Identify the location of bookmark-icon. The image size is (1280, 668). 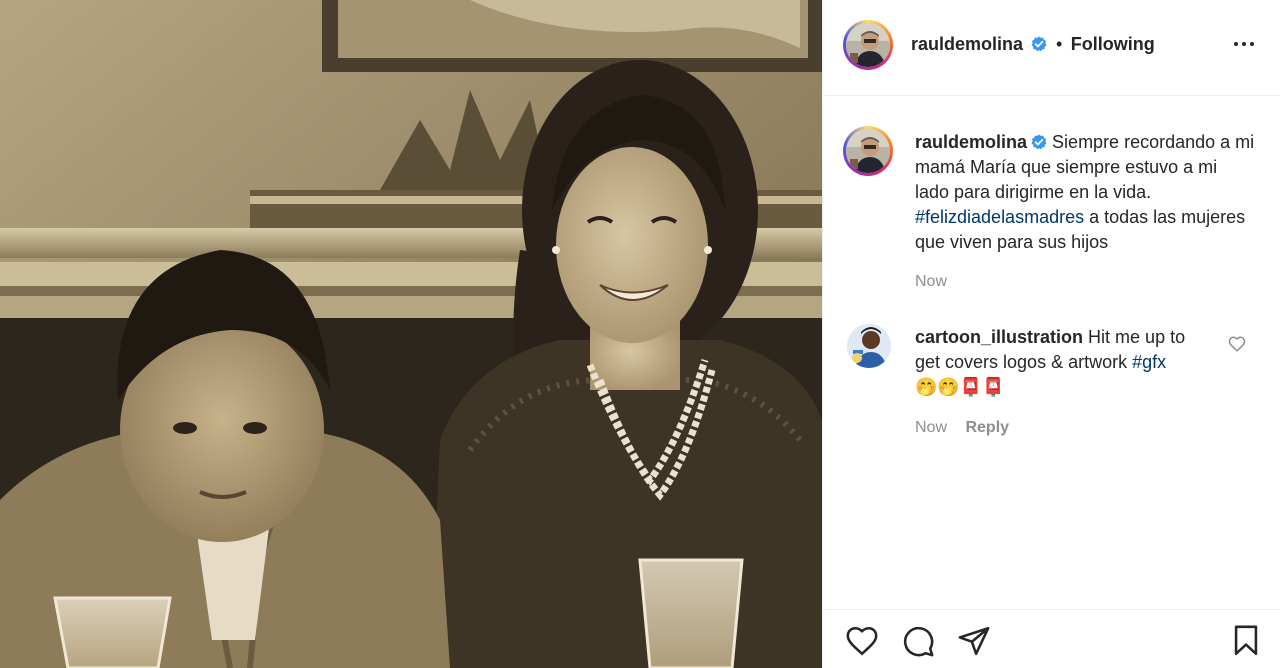
(1246, 641).